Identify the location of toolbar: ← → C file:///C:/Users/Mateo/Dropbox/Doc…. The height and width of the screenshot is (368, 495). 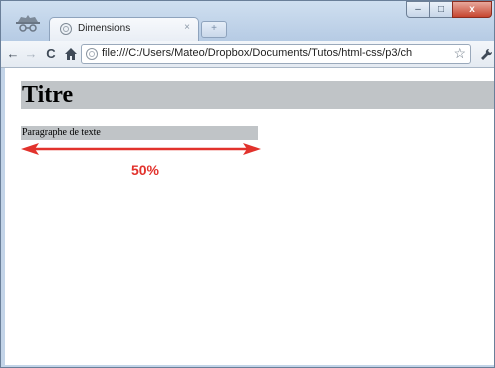
(247, 54).